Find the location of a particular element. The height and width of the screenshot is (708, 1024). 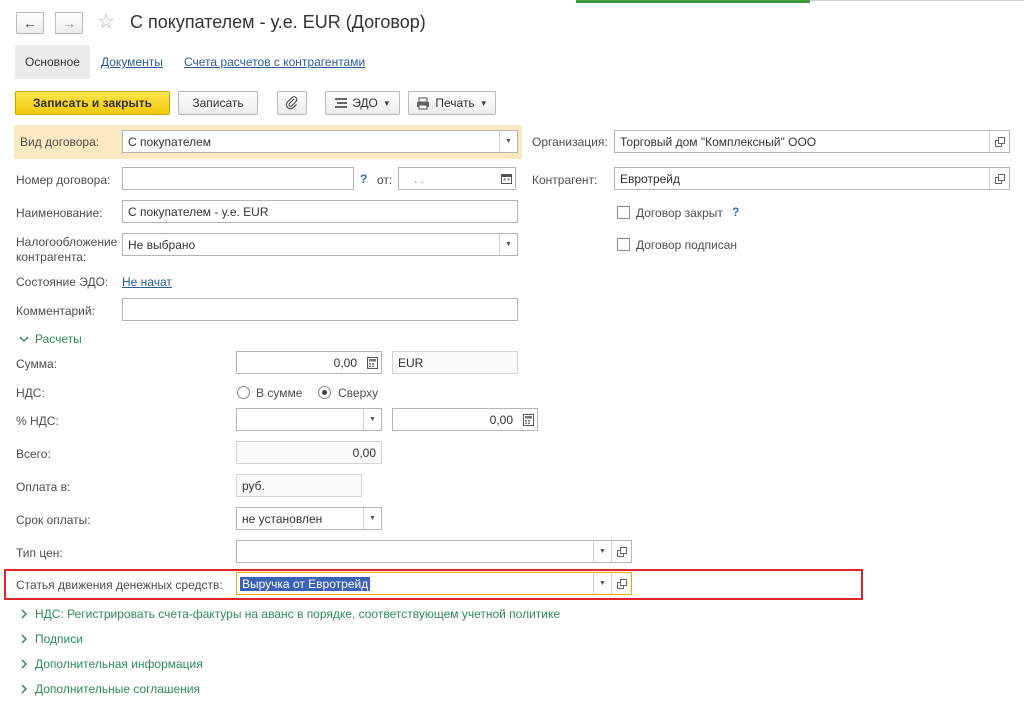

edo-state-label: Состояние ЭДО: is located at coordinates (62, 282).